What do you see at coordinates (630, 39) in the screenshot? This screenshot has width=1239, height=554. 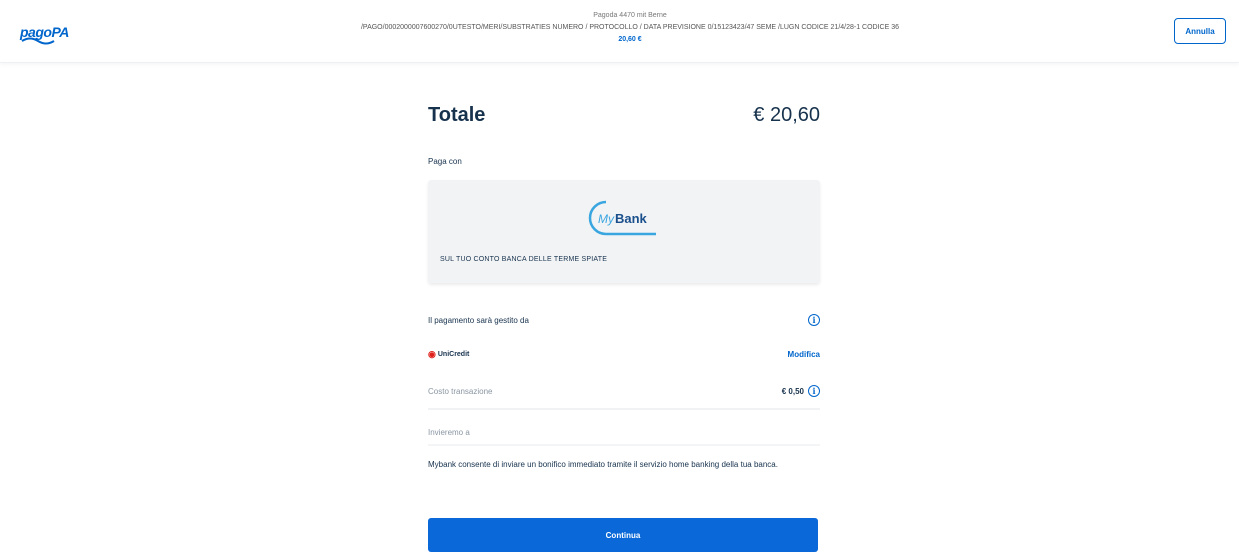 I see `notice-amount: 20,60 €` at bounding box center [630, 39].